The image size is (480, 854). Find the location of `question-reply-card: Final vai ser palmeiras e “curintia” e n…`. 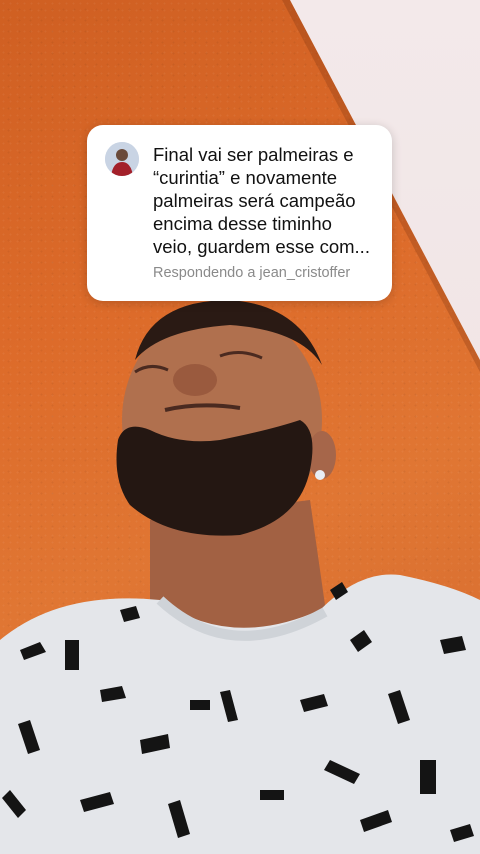

question-reply-card: Final vai ser palmeiras e “curintia” e n… is located at coordinates (239, 213).